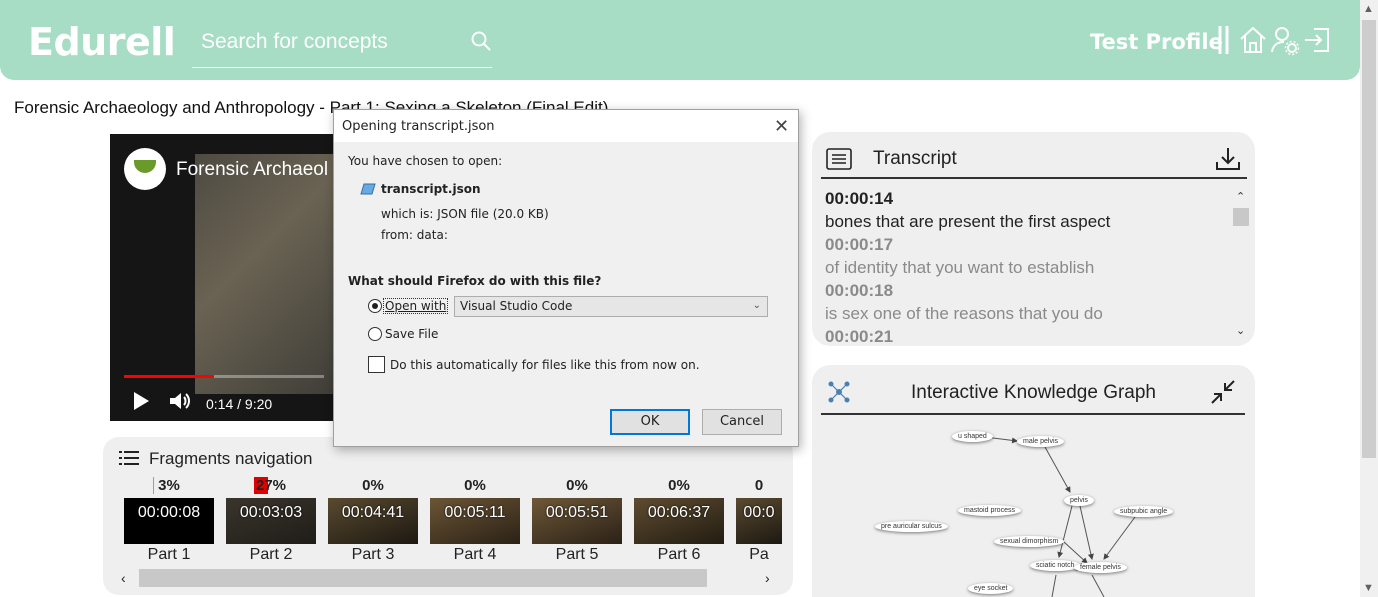 The height and width of the screenshot is (597, 1378). What do you see at coordinates (1253, 40) in the screenshot?
I see `home-icon` at bounding box center [1253, 40].